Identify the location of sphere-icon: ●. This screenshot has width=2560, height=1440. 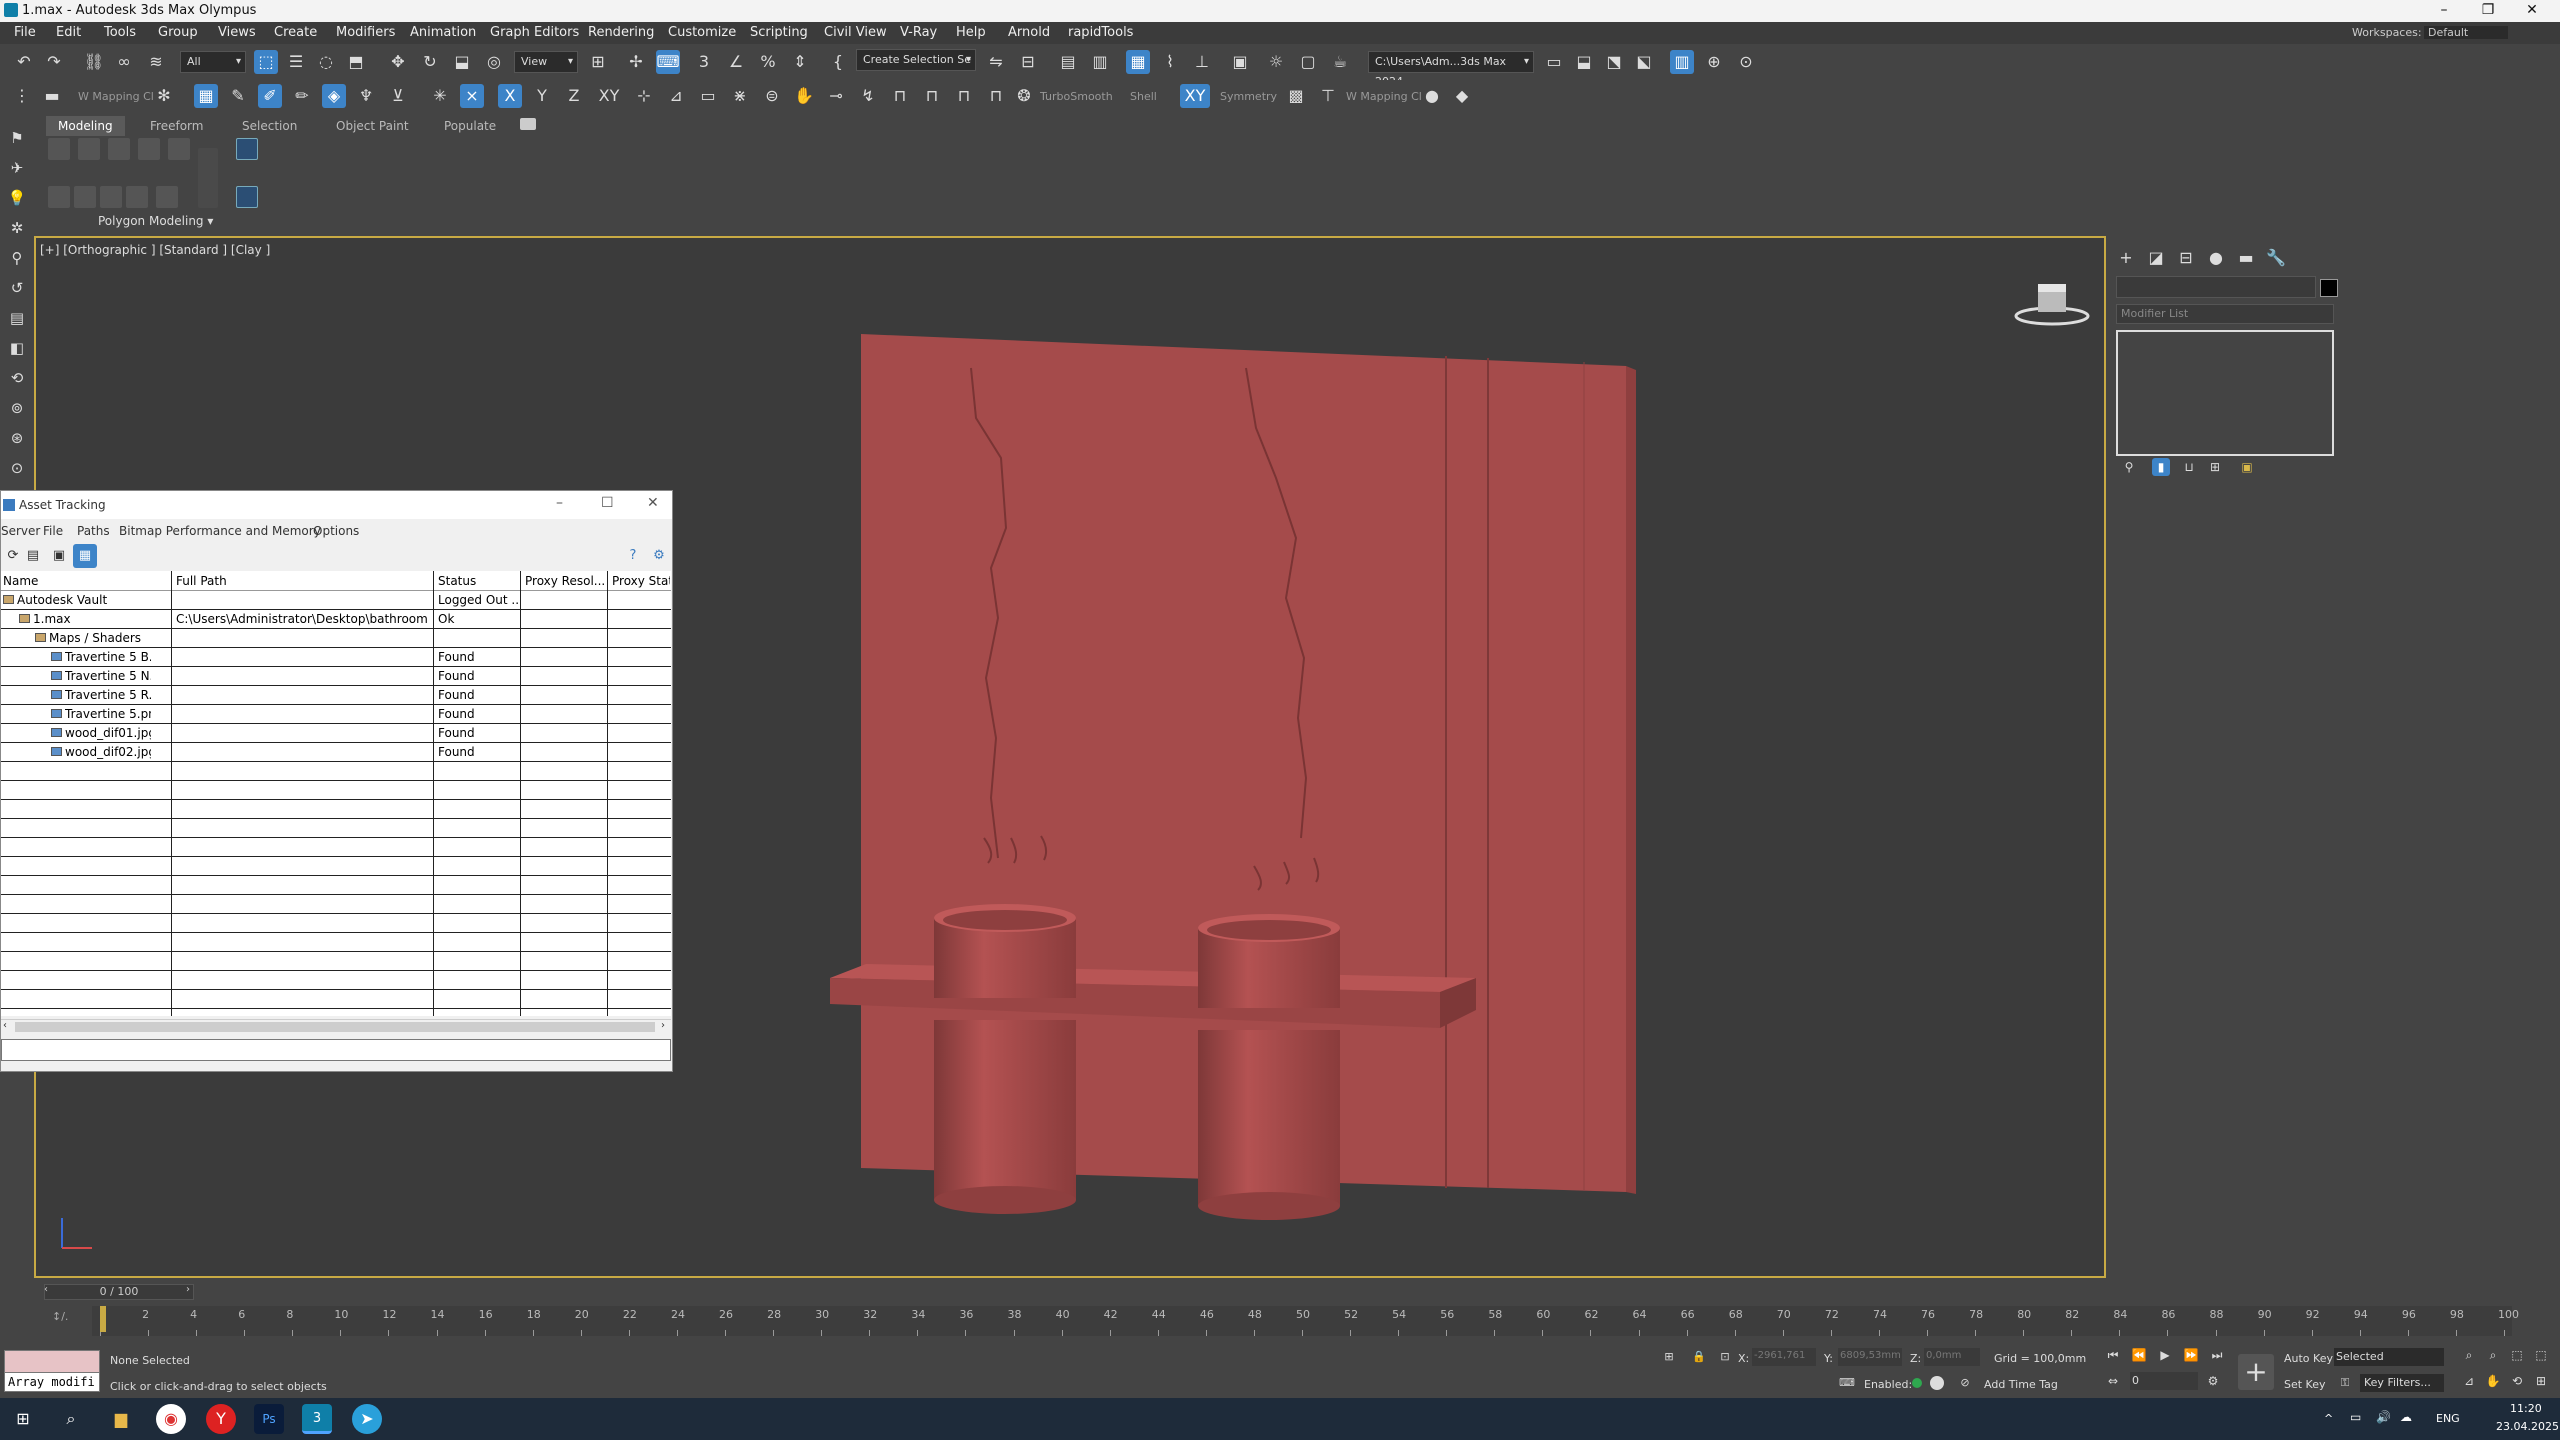
(1432, 96).